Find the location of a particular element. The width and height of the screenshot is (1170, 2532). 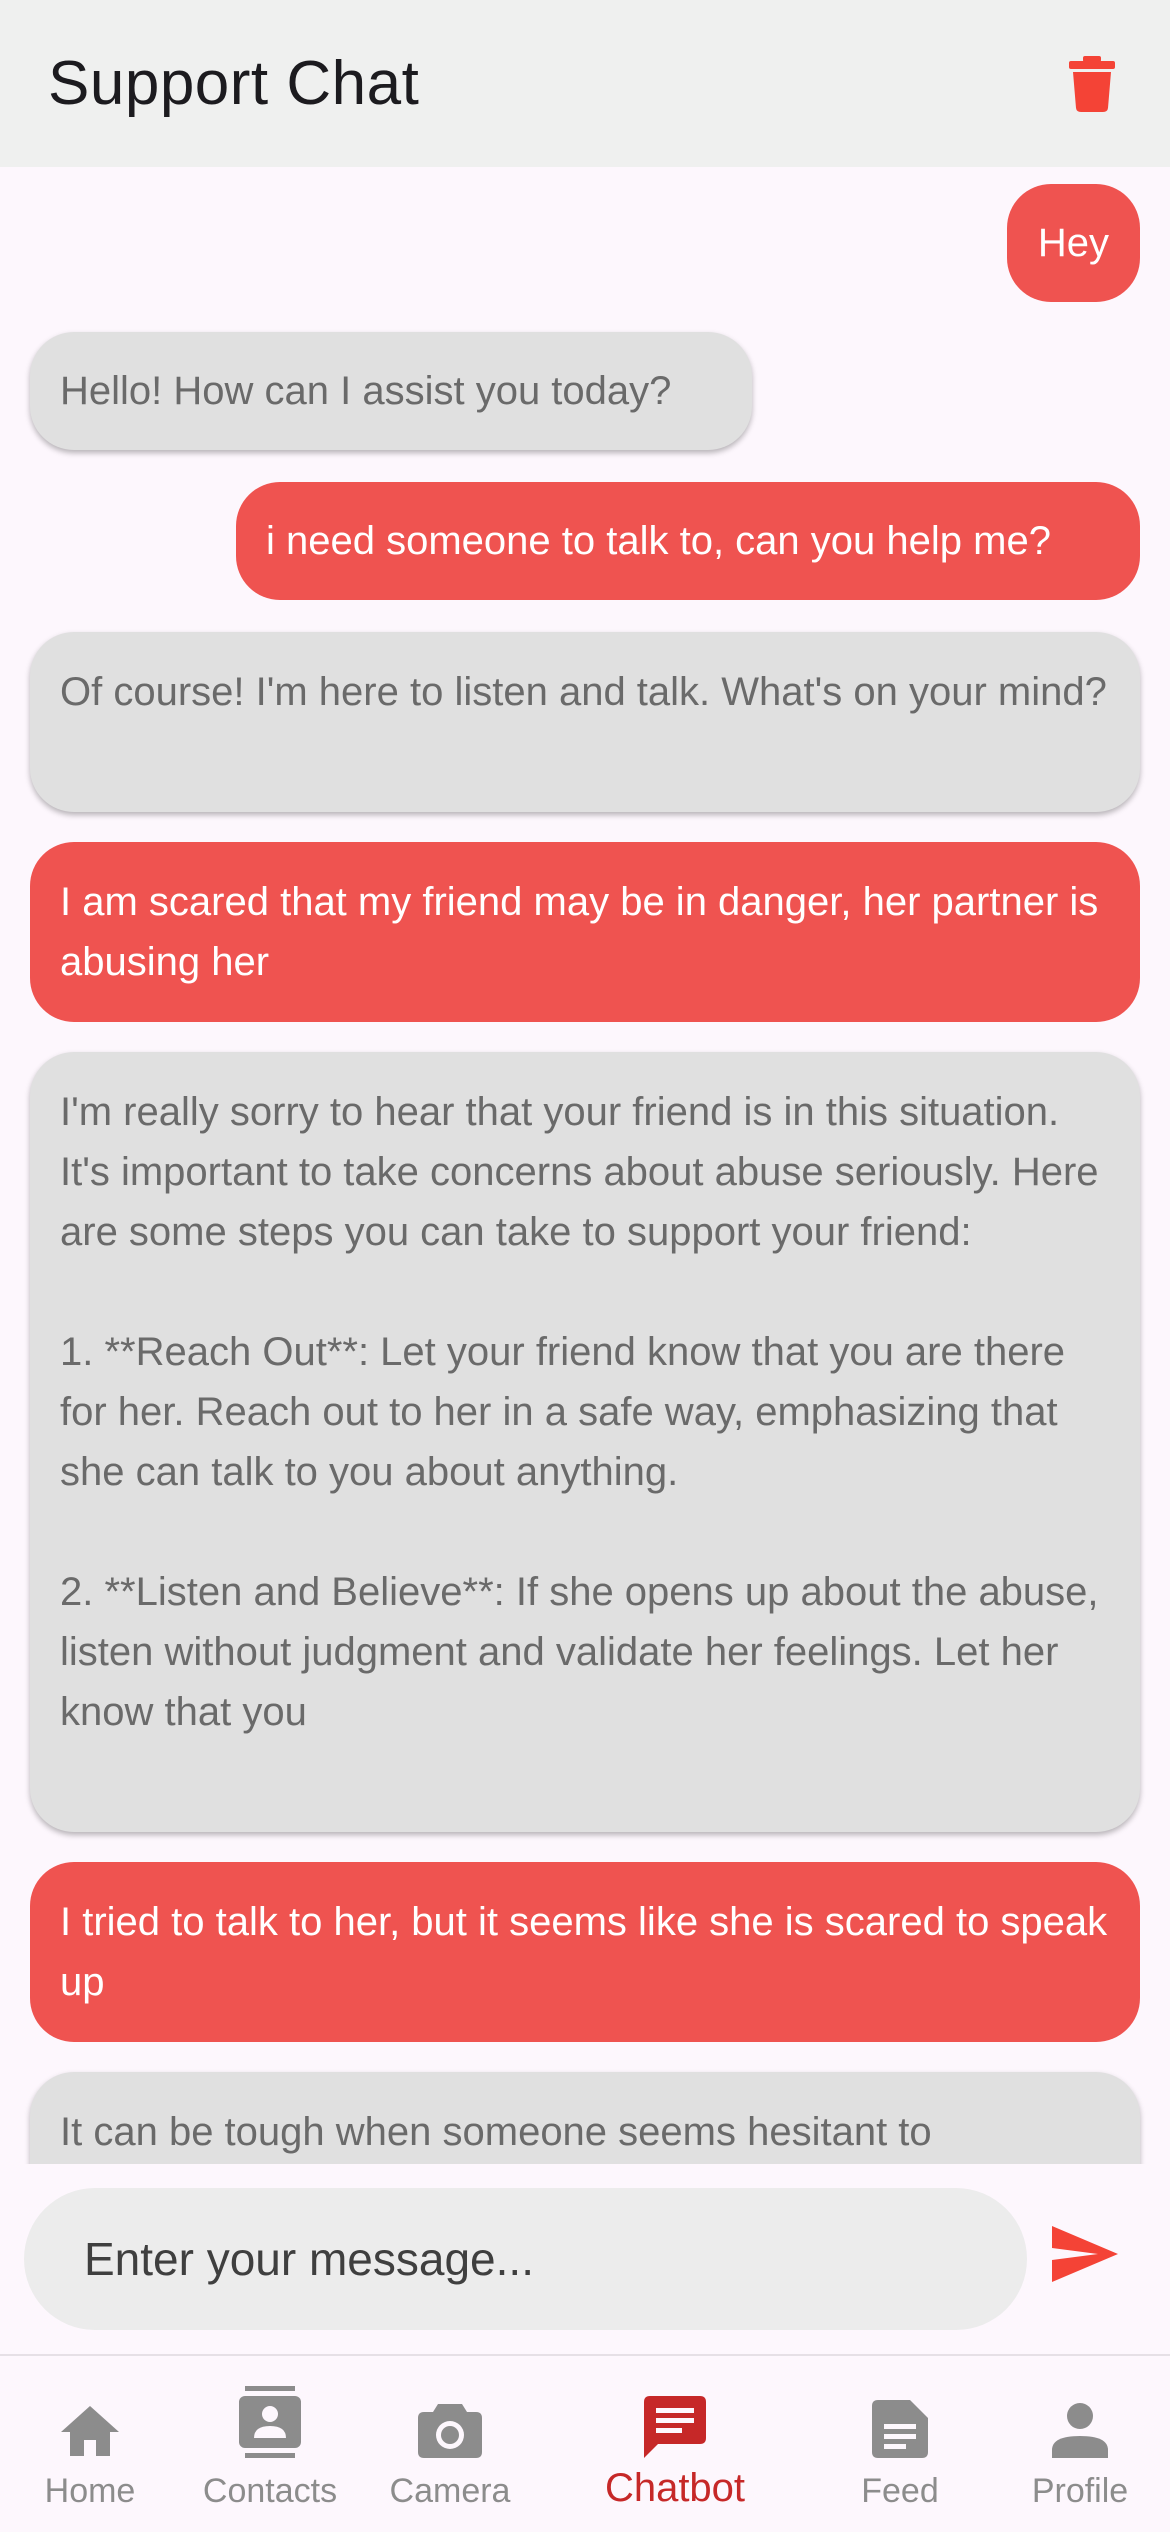

nav-item-contacts: Contacts is located at coordinates (270, 2444).